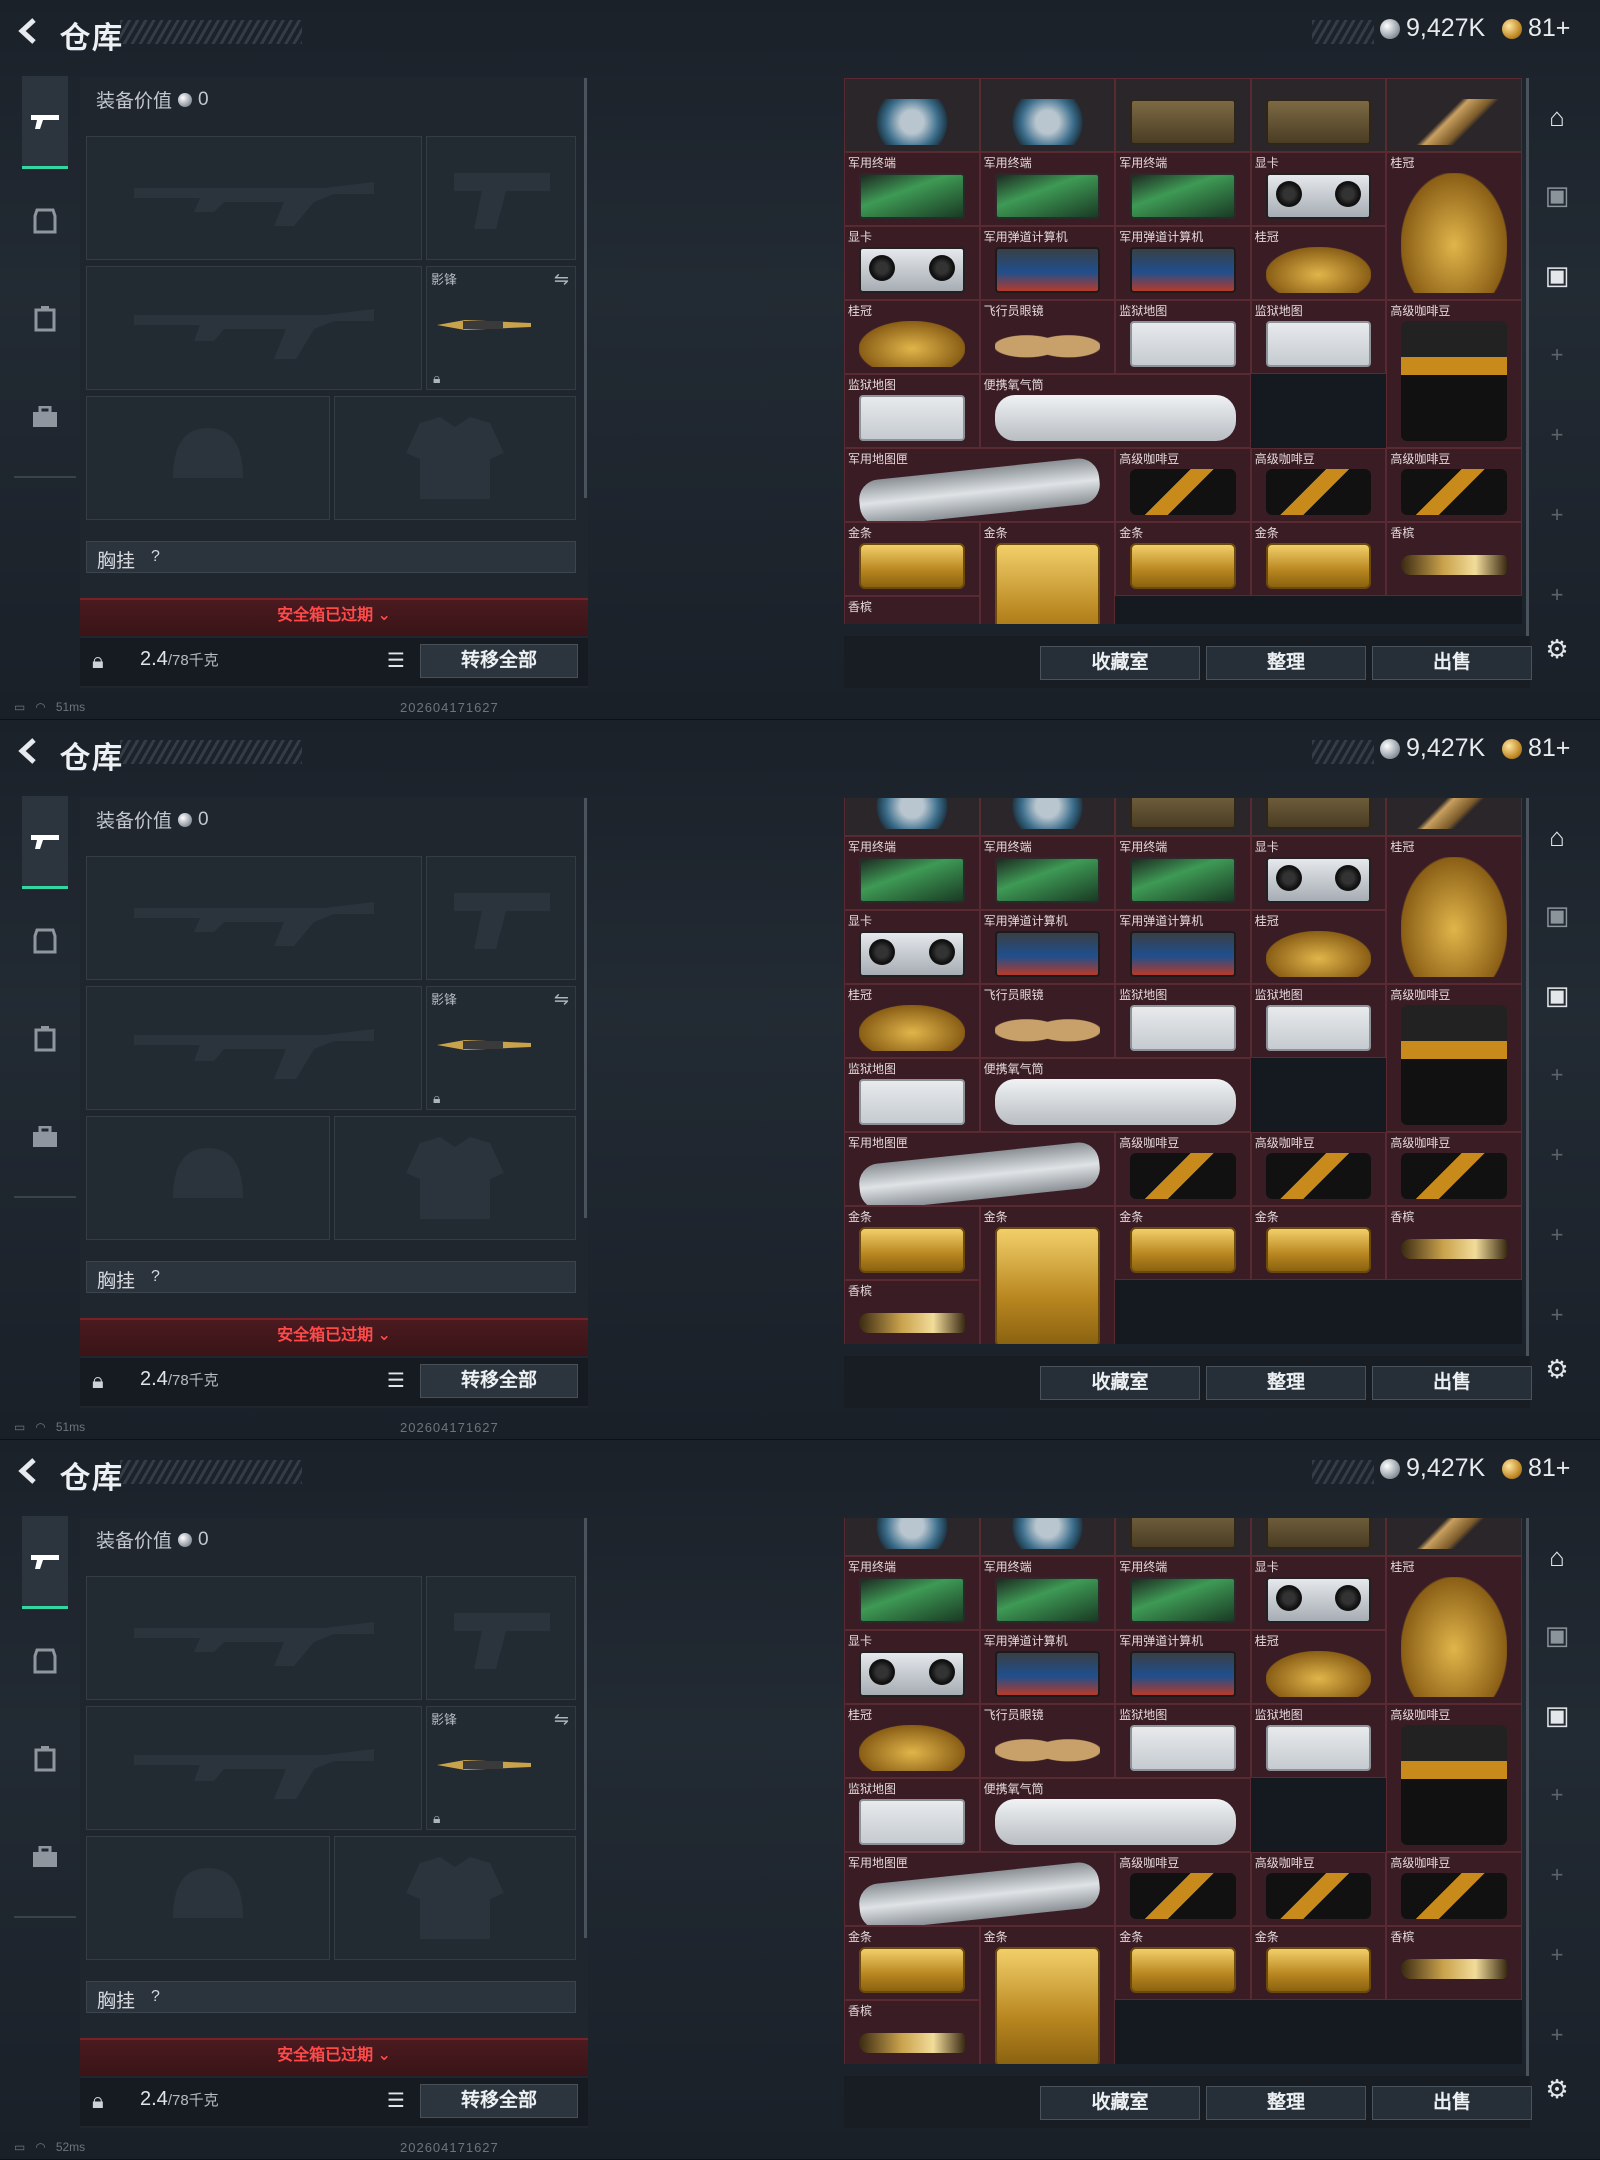  I want to click on container-iv-icon: ▣, so click(1557, 1635).